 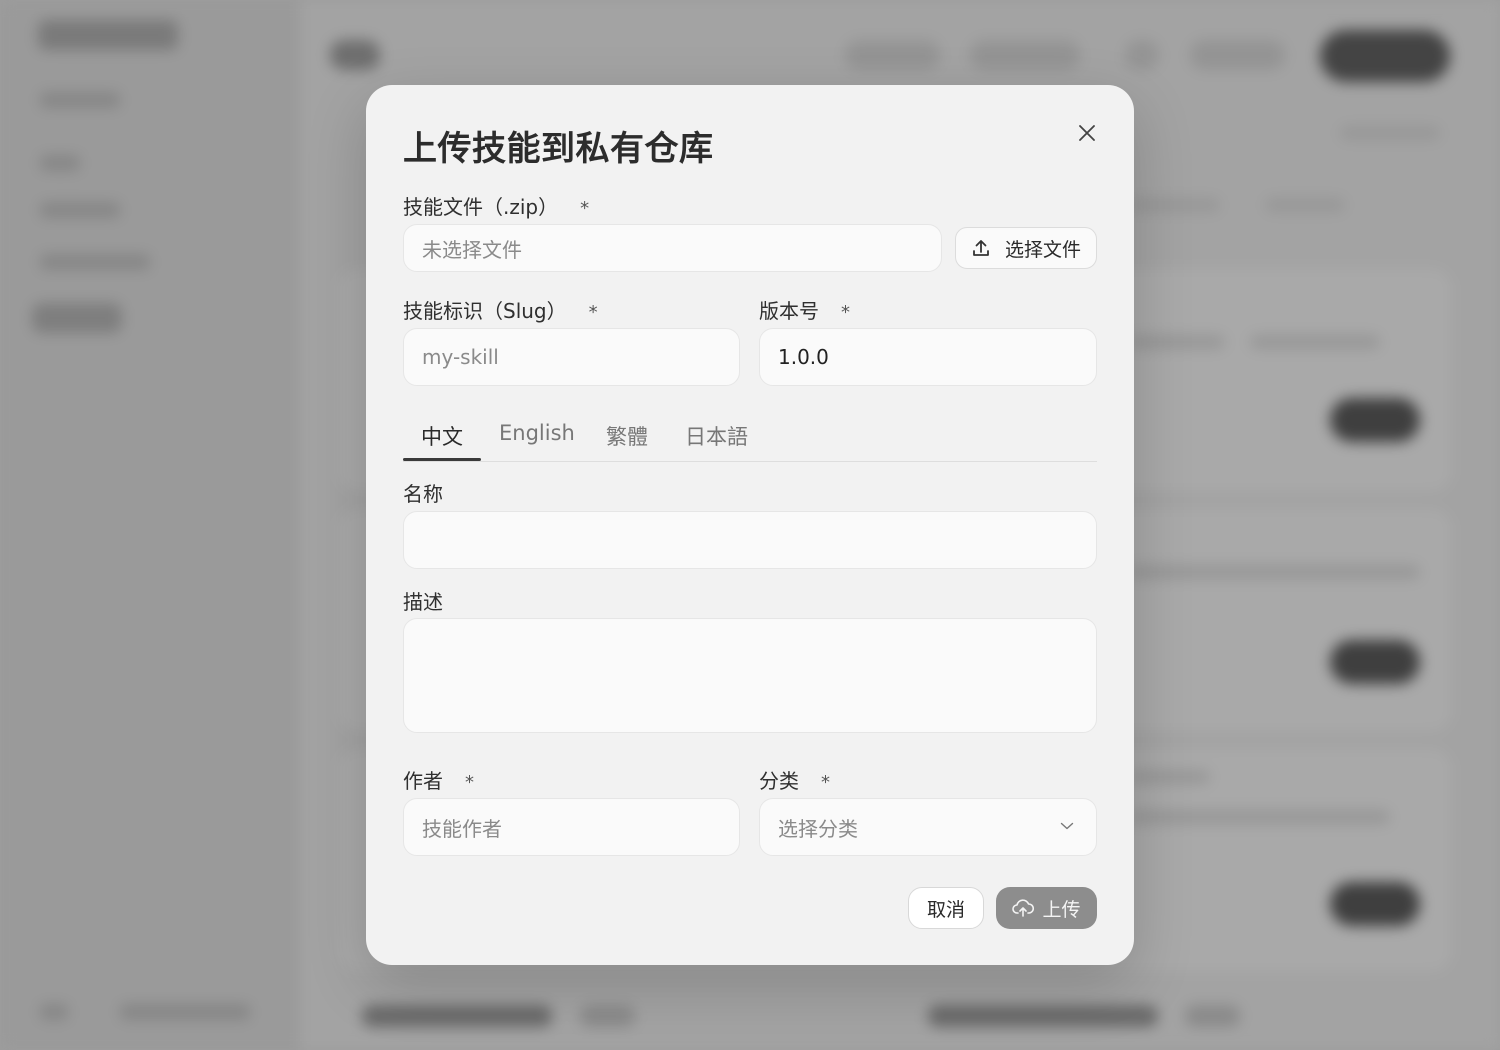 I want to click on upload-button-label: 上传, so click(x=1061, y=909).